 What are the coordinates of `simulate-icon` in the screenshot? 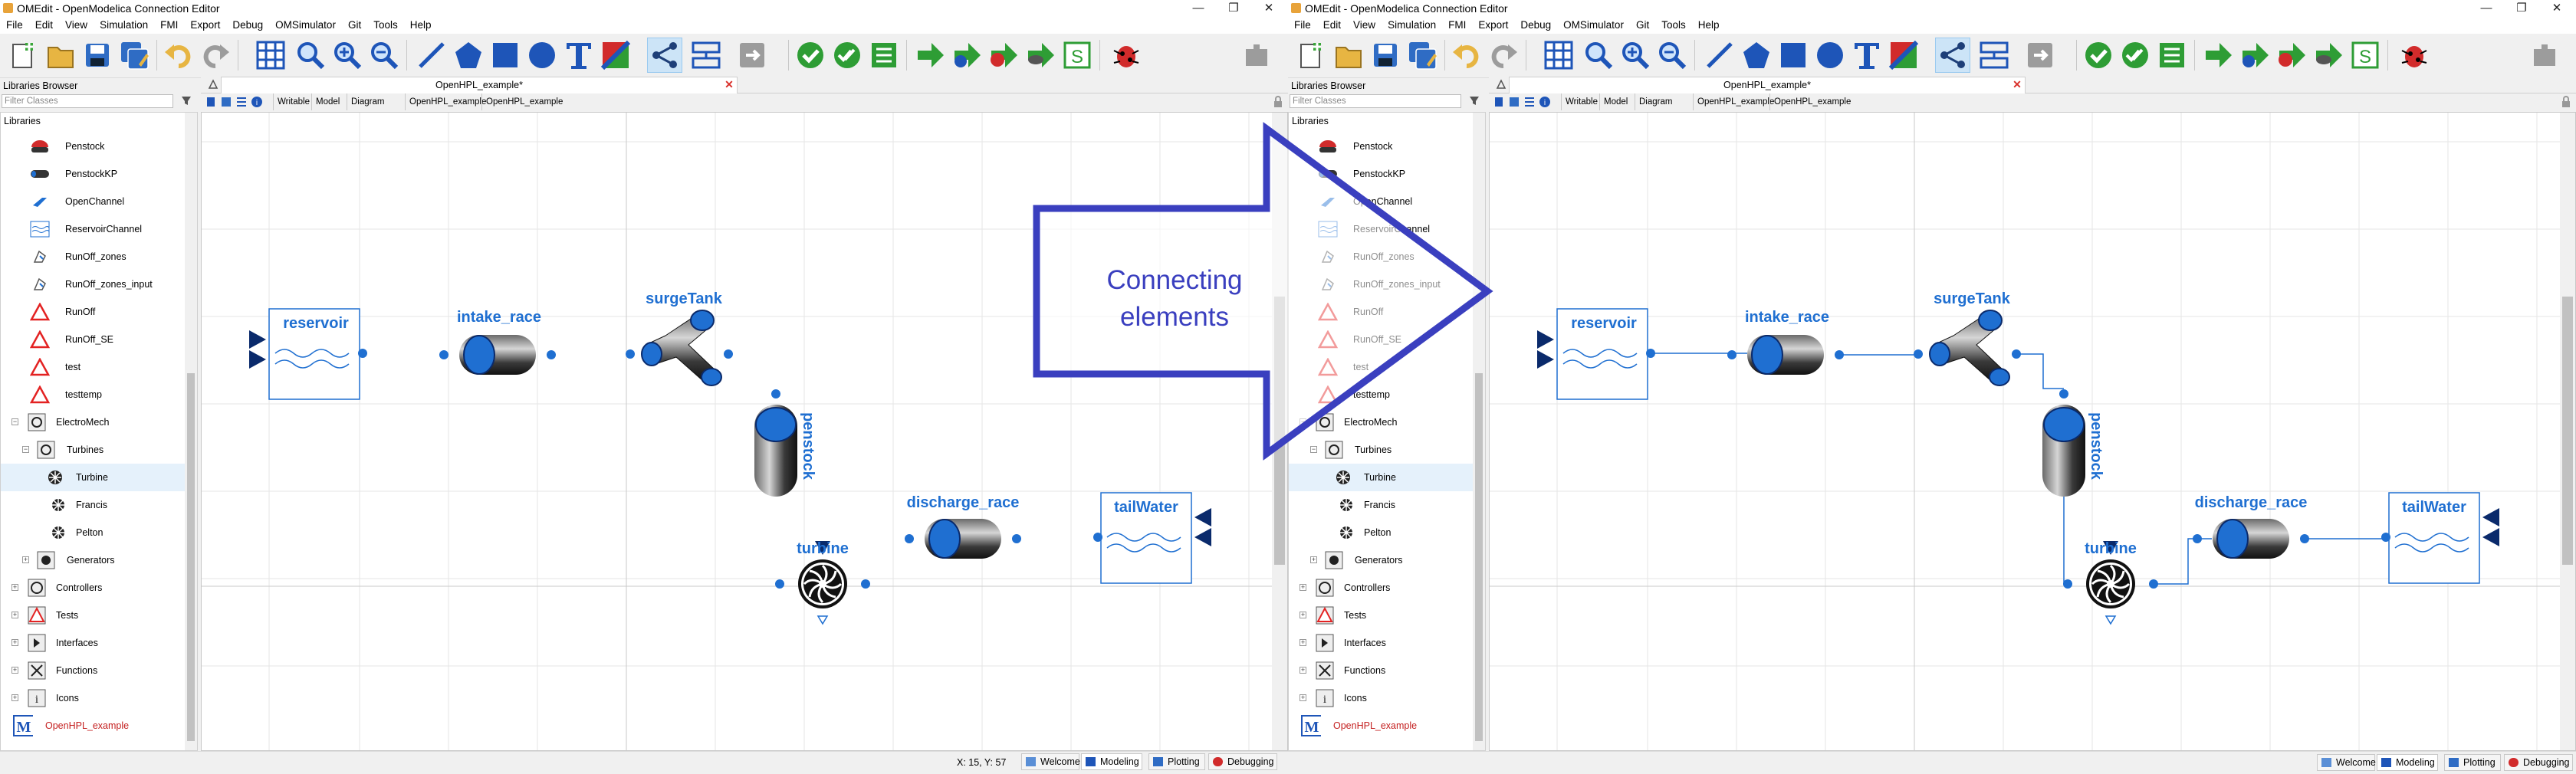 It's located at (930, 56).